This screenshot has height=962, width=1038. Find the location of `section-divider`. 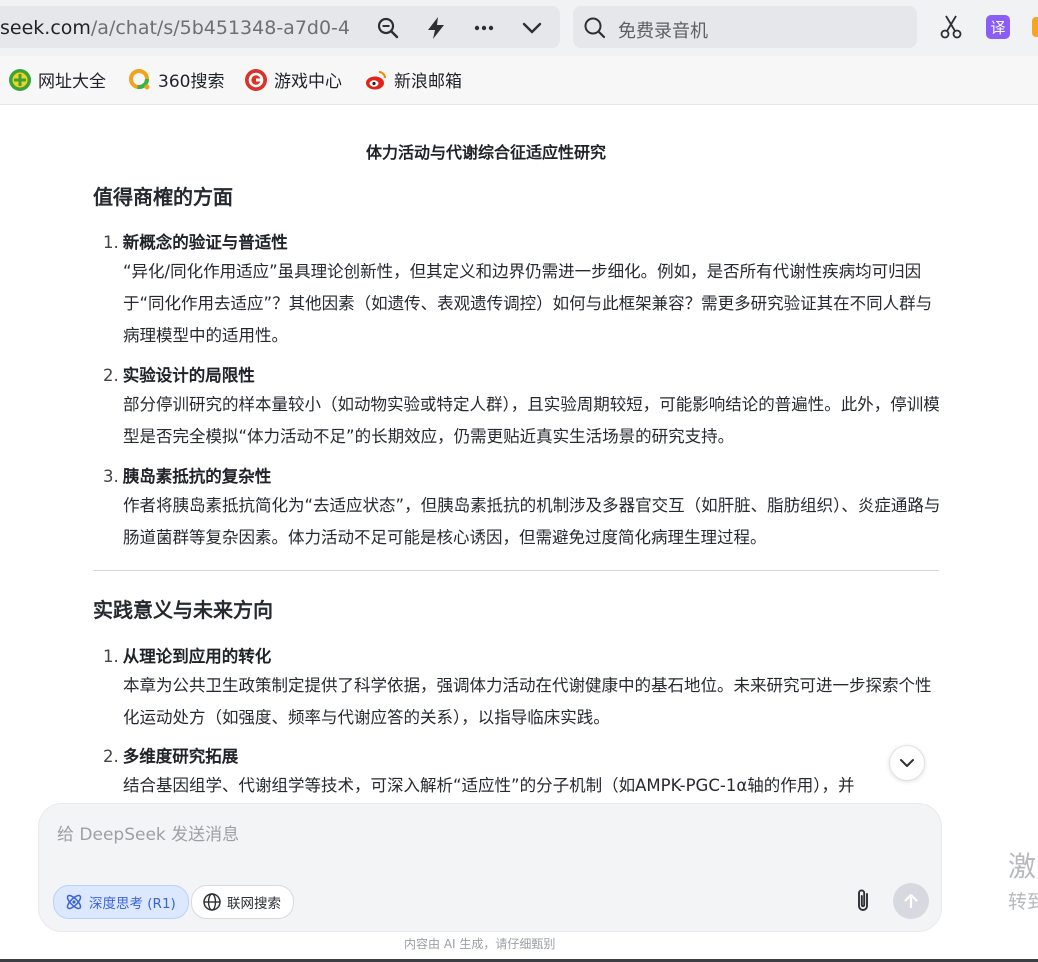

section-divider is located at coordinates (516, 570).